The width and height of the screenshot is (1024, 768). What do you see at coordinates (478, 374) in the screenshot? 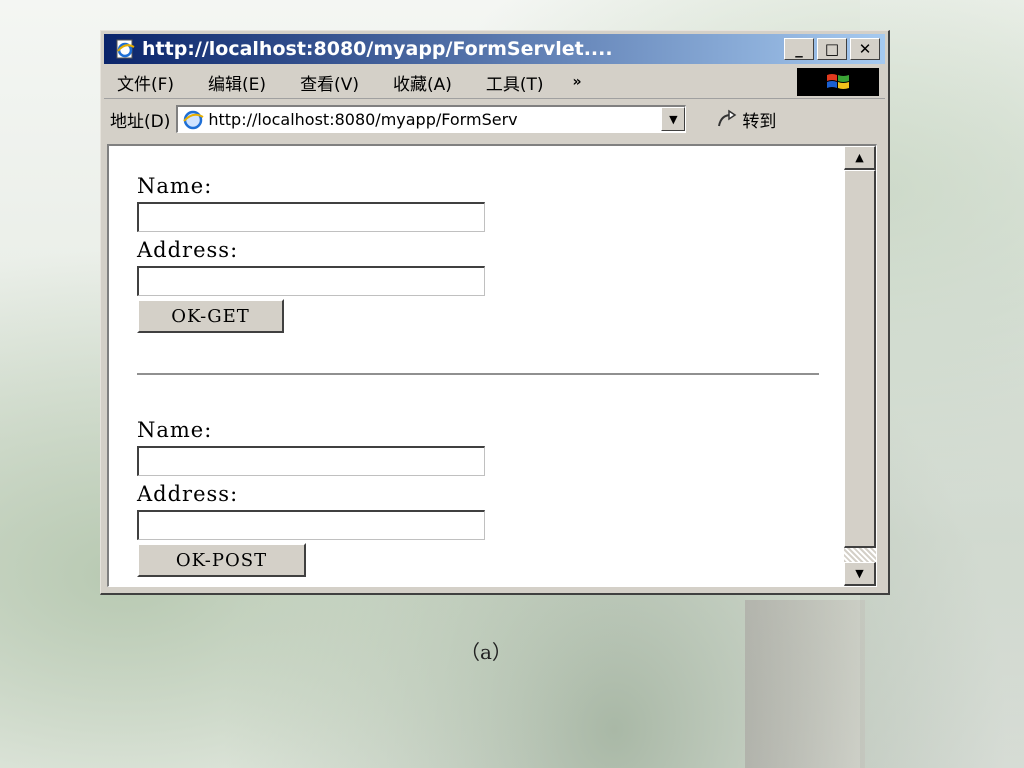
I see `horizontal-rule` at bounding box center [478, 374].